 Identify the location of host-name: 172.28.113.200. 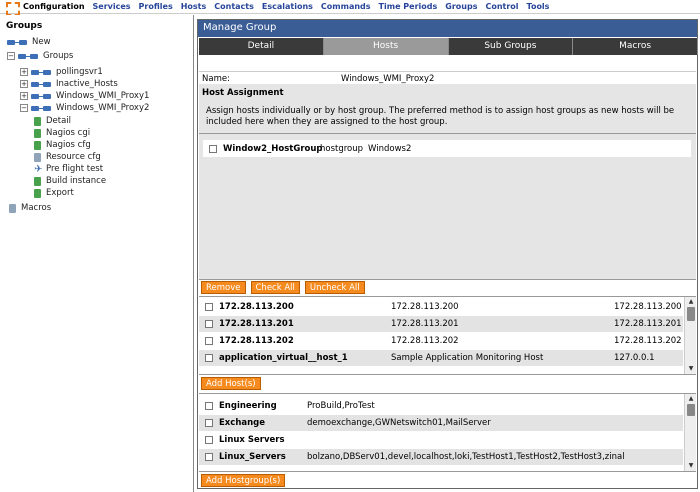
(256, 307).